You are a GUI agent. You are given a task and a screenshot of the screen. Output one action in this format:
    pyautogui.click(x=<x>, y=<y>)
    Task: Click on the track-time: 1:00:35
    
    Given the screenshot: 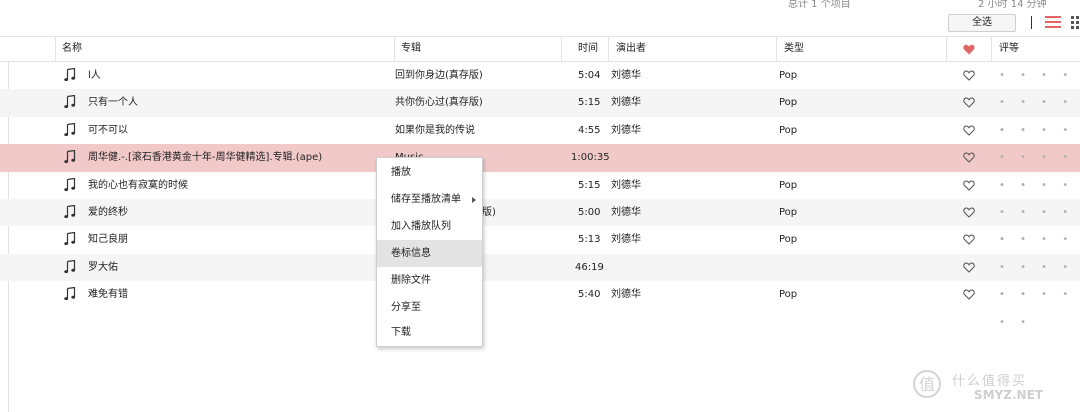 What is the action you would take?
    pyautogui.click(x=590, y=158)
    